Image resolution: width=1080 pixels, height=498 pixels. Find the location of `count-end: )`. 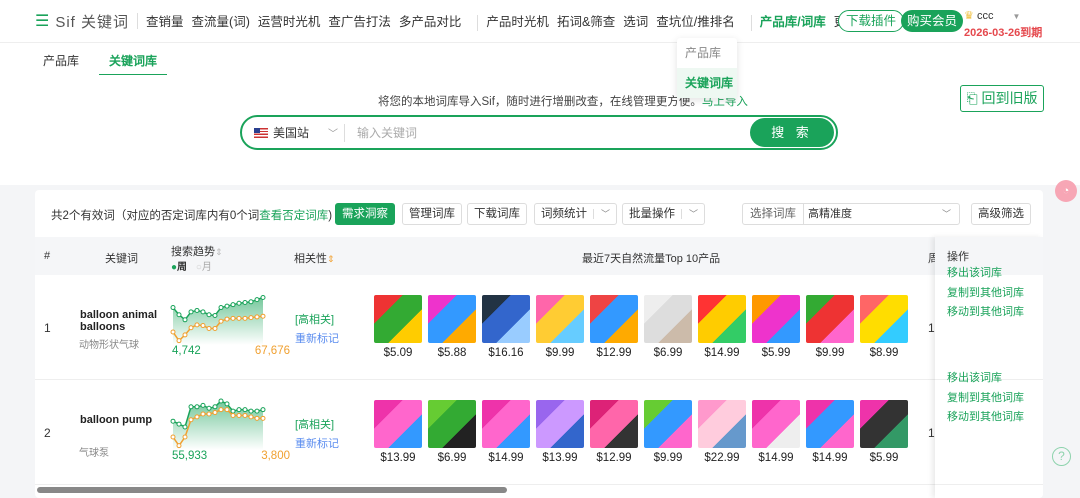

count-end: ) is located at coordinates (330, 216).